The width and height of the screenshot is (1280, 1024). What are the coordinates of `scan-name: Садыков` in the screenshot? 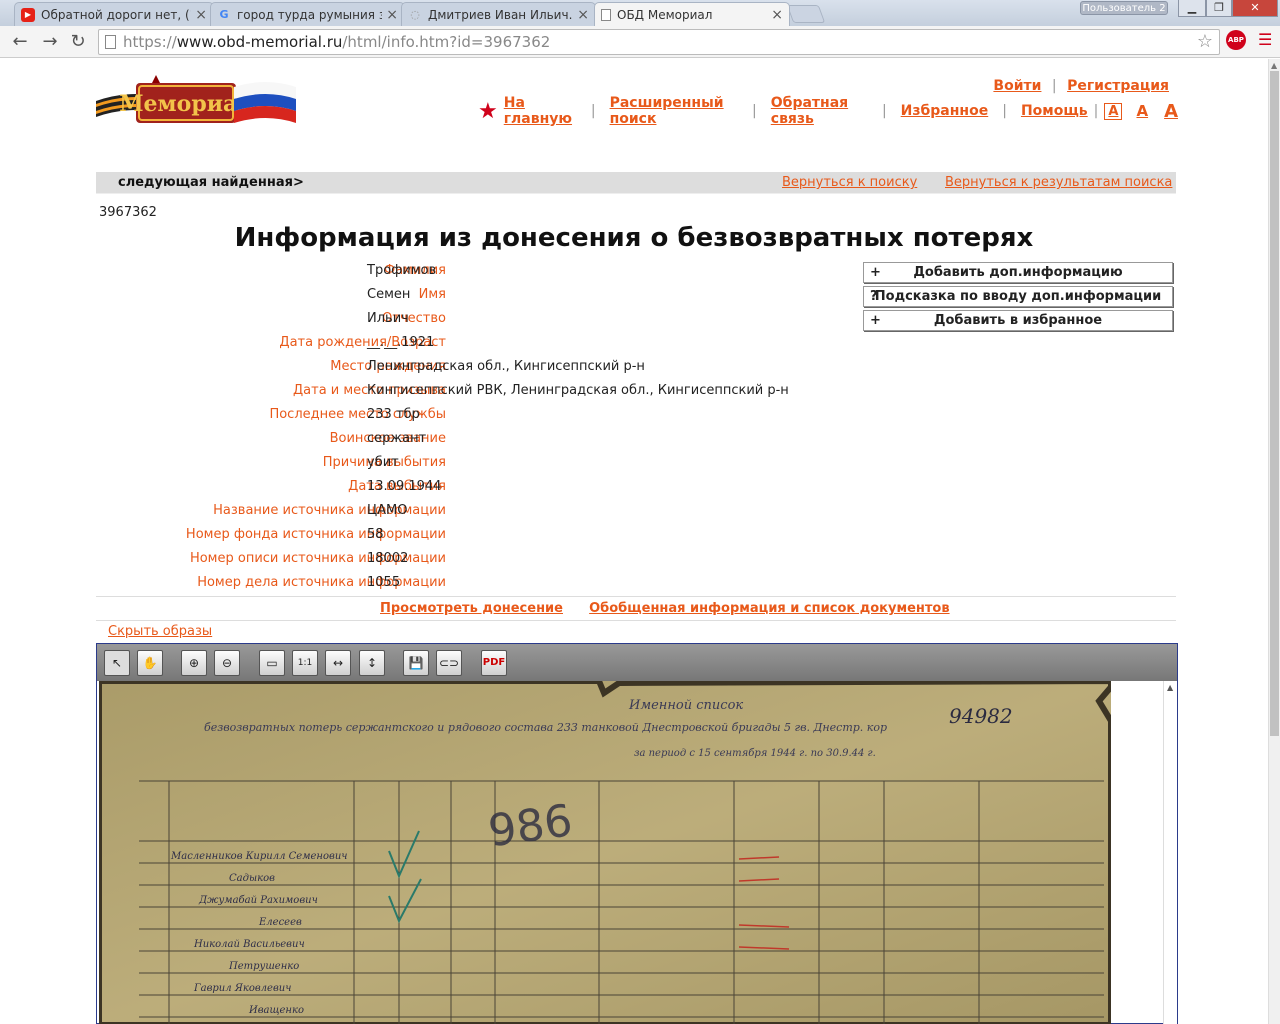 It's located at (252, 878).